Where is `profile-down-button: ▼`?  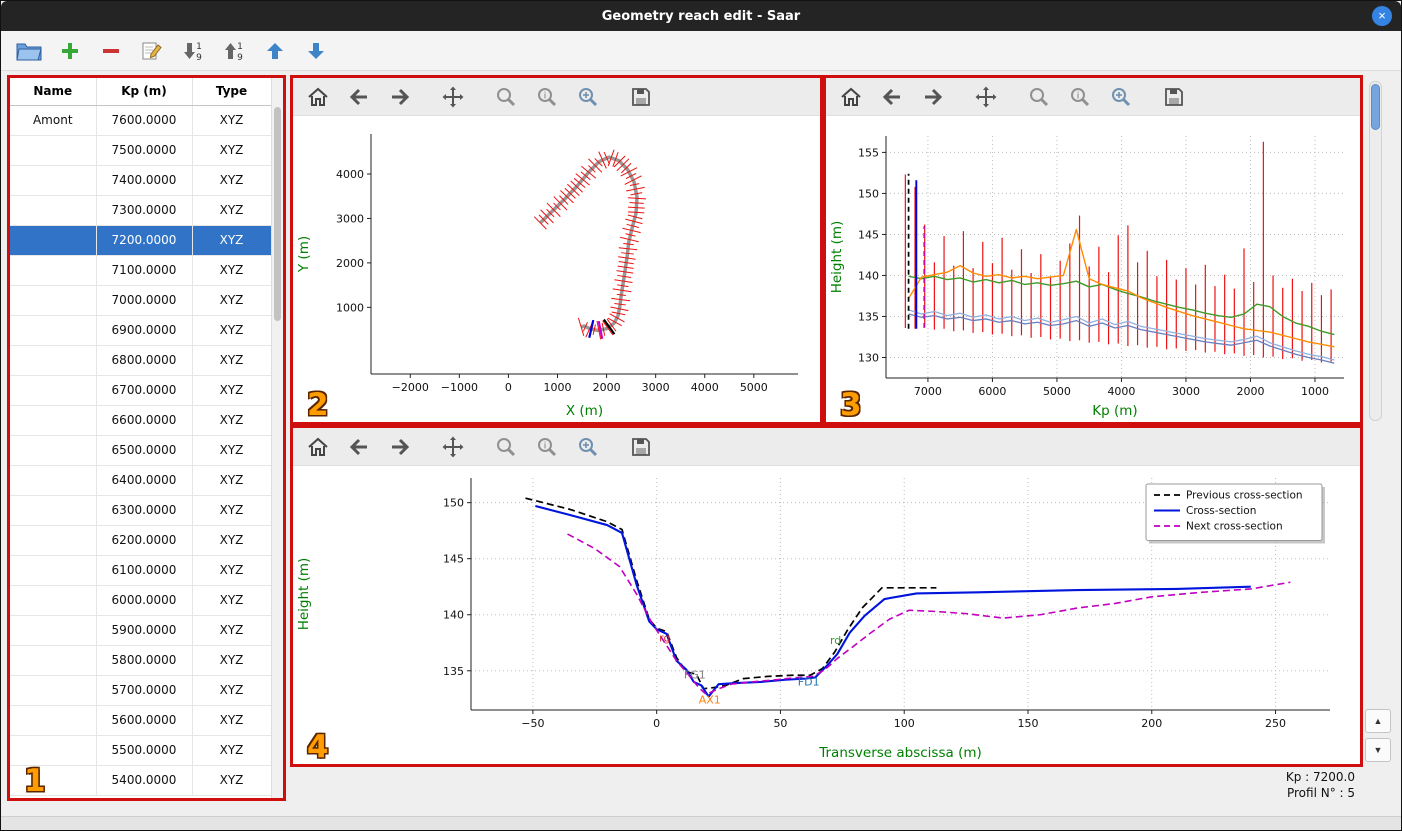
profile-down-button: ▼ is located at coordinates (1378, 750).